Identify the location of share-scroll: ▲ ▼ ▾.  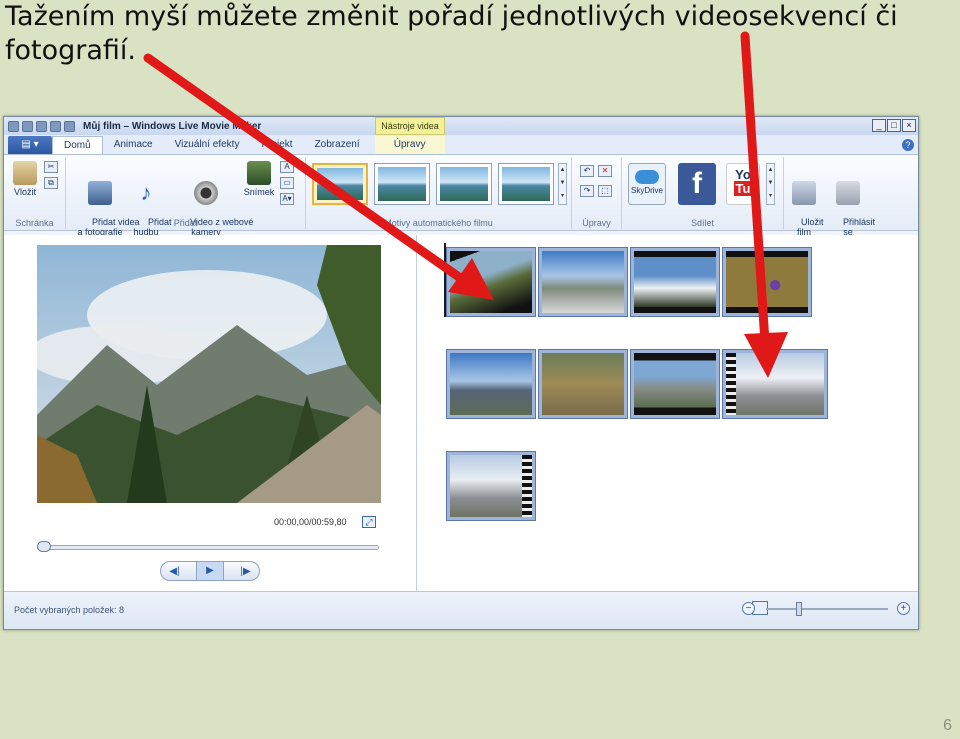
(770, 184).